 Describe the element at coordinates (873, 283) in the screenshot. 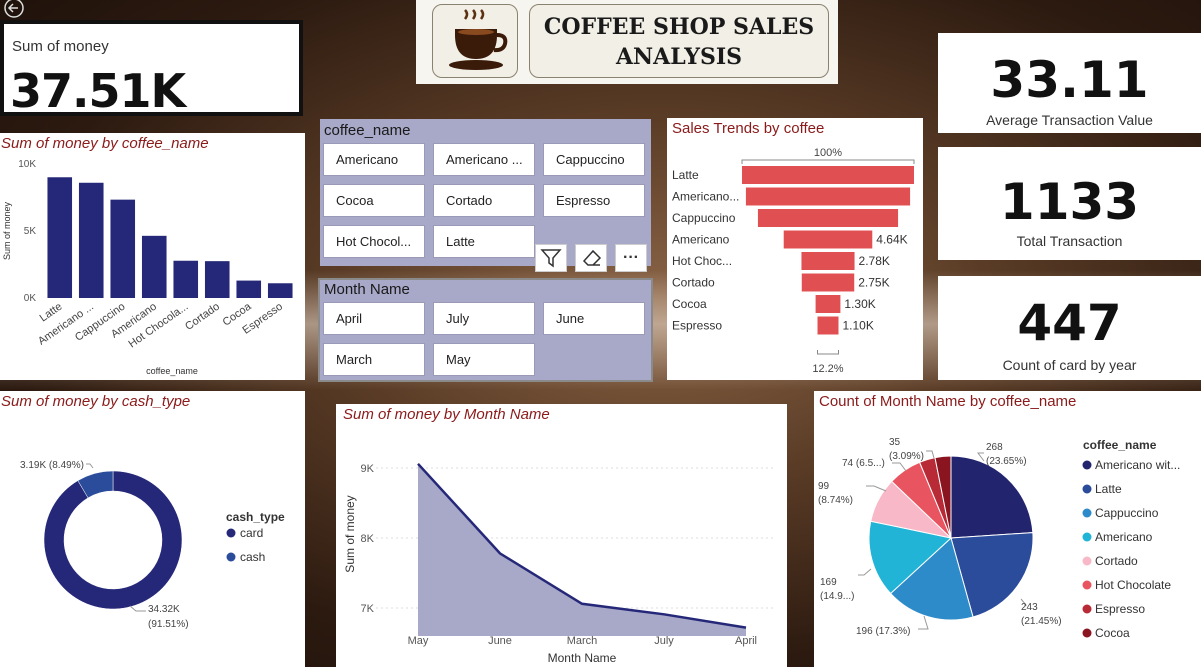

I see `funnel-value-label: 2.75K` at that location.